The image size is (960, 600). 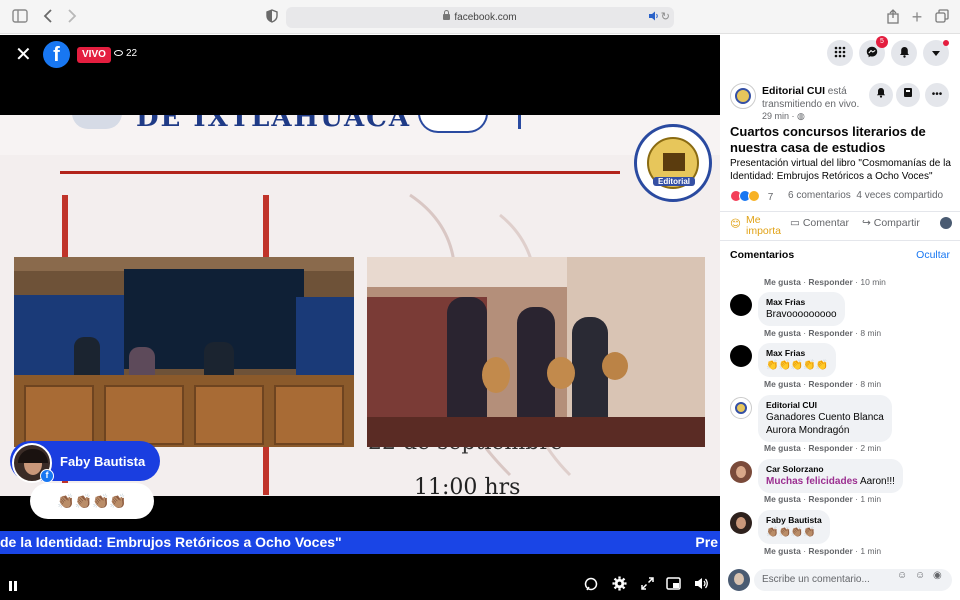 I want to click on share-count: 4 veces compartido, so click(x=899, y=195).